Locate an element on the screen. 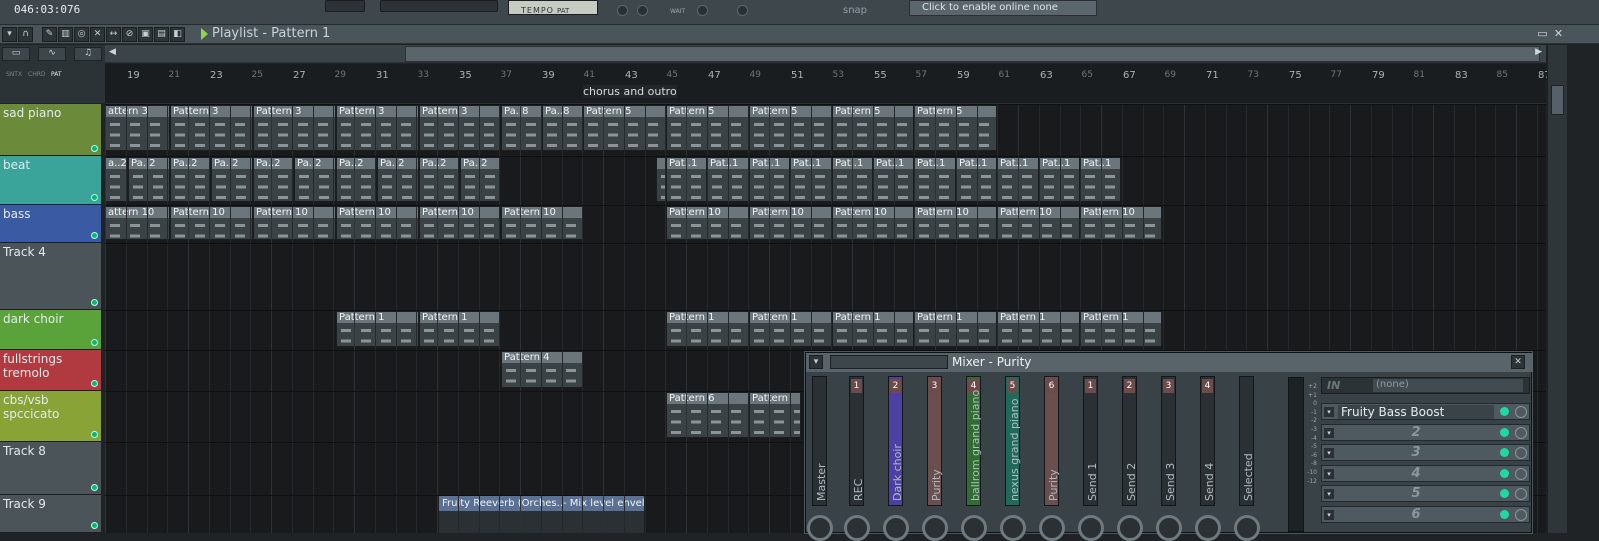 Image resolution: width=1599 pixels, height=541 pixels. slice-tool-icon: ⊘ is located at coordinates (129, 34).